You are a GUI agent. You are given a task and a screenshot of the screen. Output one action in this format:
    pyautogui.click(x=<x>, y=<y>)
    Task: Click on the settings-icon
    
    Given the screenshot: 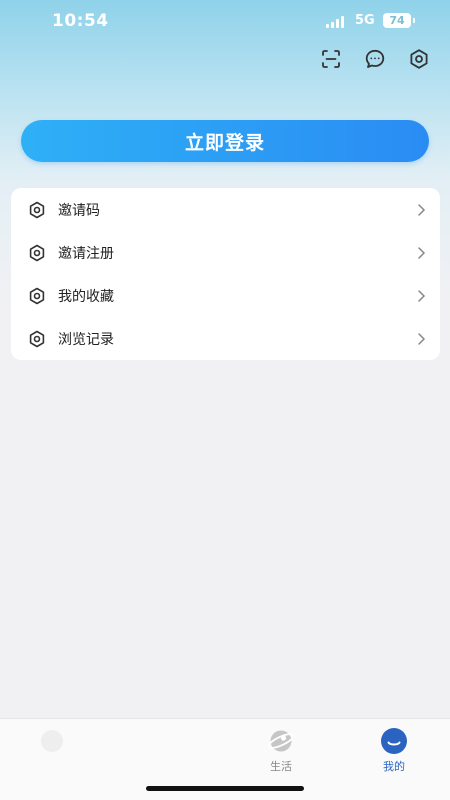 What is the action you would take?
    pyautogui.click(x=419, y=59)
    